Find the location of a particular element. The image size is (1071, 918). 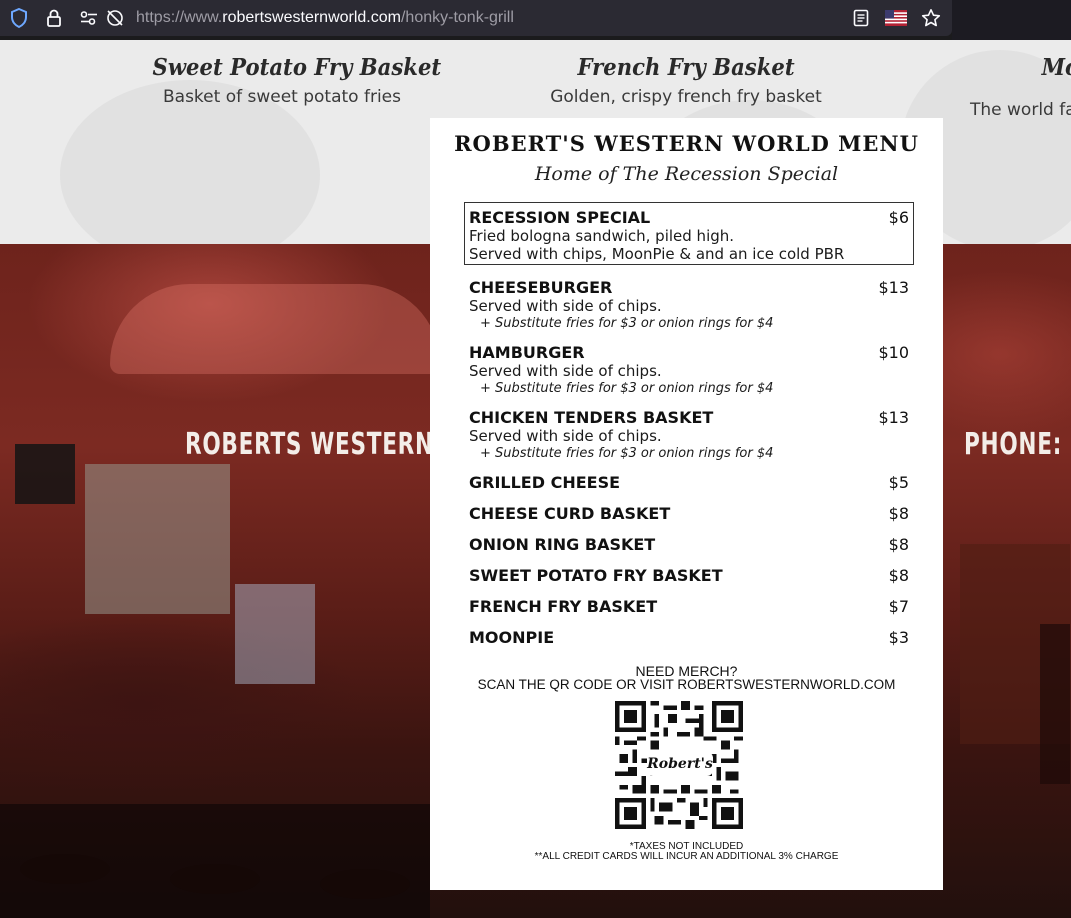

menu-item-name: CHICKEN TENDERS BASKET is located at coordinates (591, 417).